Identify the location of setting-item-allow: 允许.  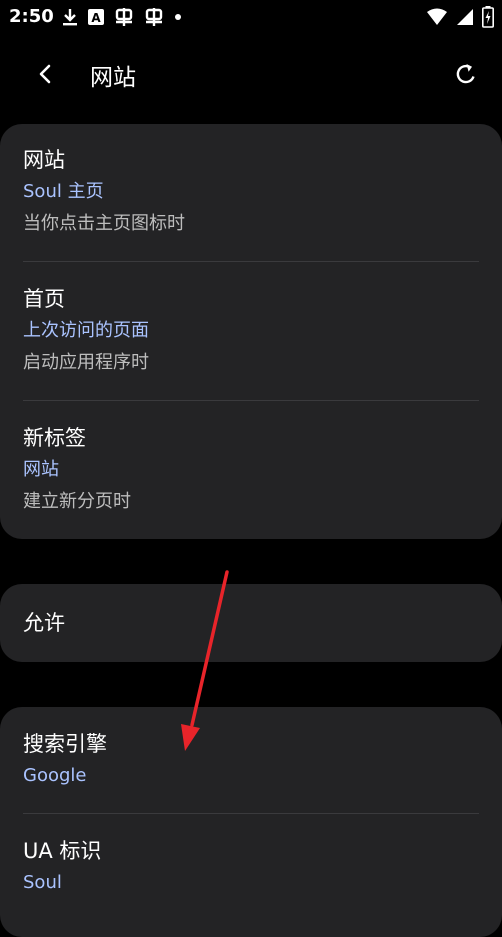
(251, 623).